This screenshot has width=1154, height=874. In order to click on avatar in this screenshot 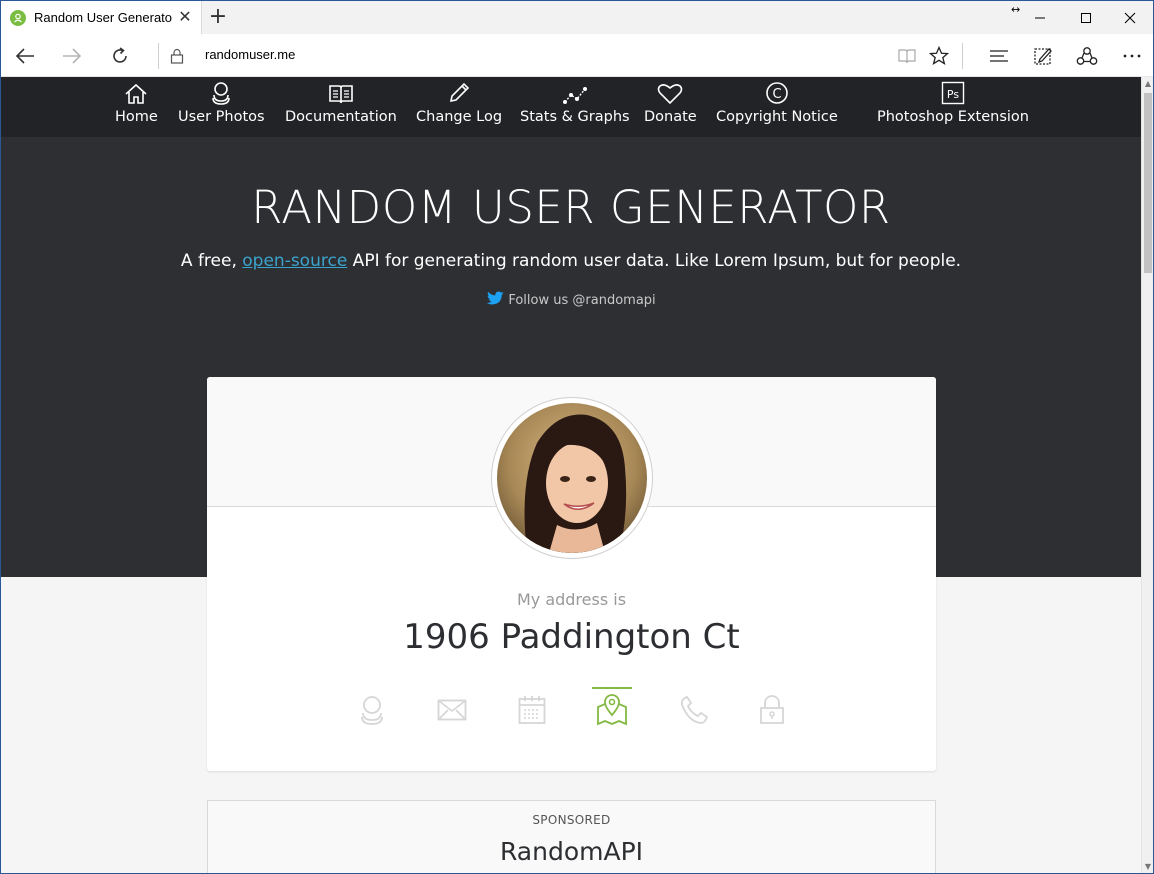, I will do `click(572, 478)`.